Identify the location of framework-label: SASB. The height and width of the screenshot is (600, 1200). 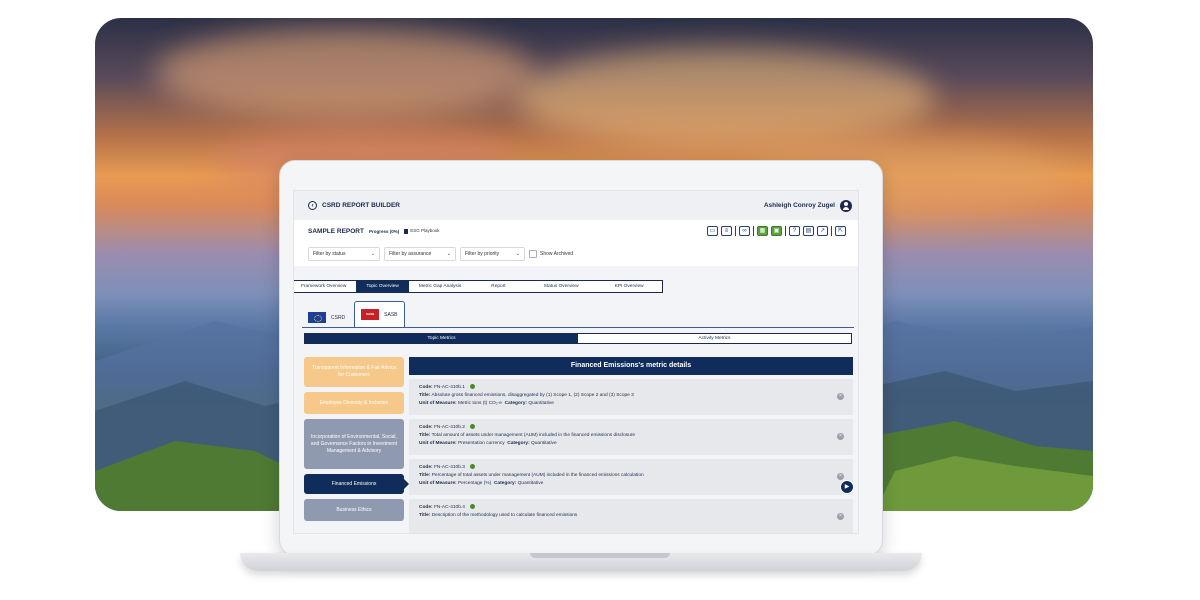
(391, 314).